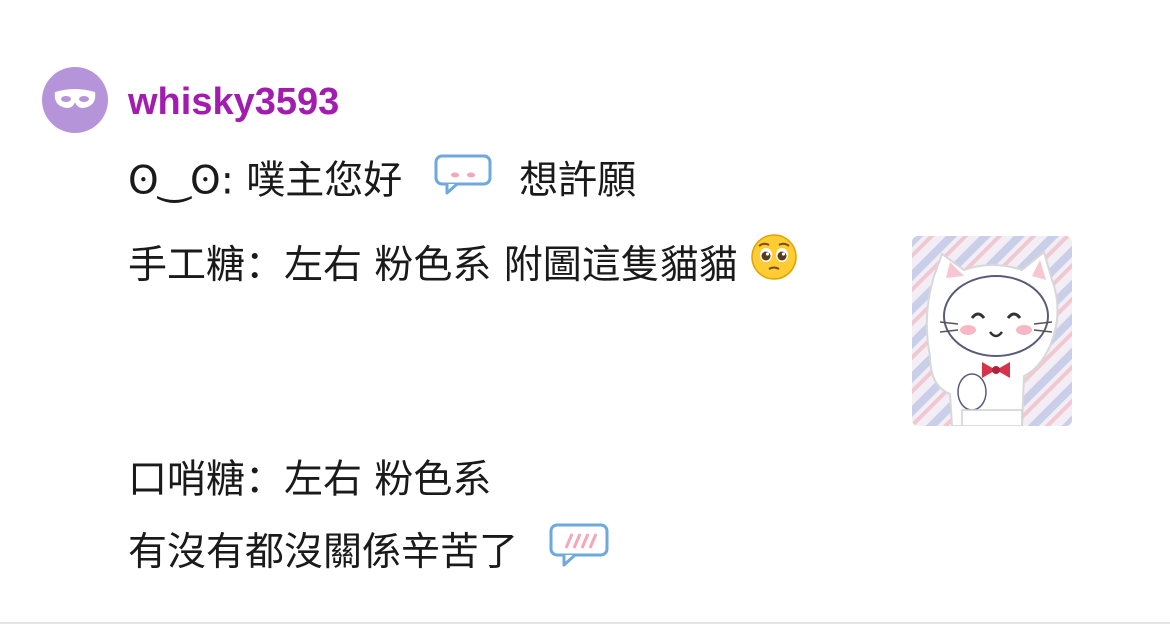 This screenshot has height=624, width=1170. What do you see at coordinates (323, 552) in the screenshot?
I see `line4-text: 有沒有都沒關係辛苦了` at bounding box center [323, 552].